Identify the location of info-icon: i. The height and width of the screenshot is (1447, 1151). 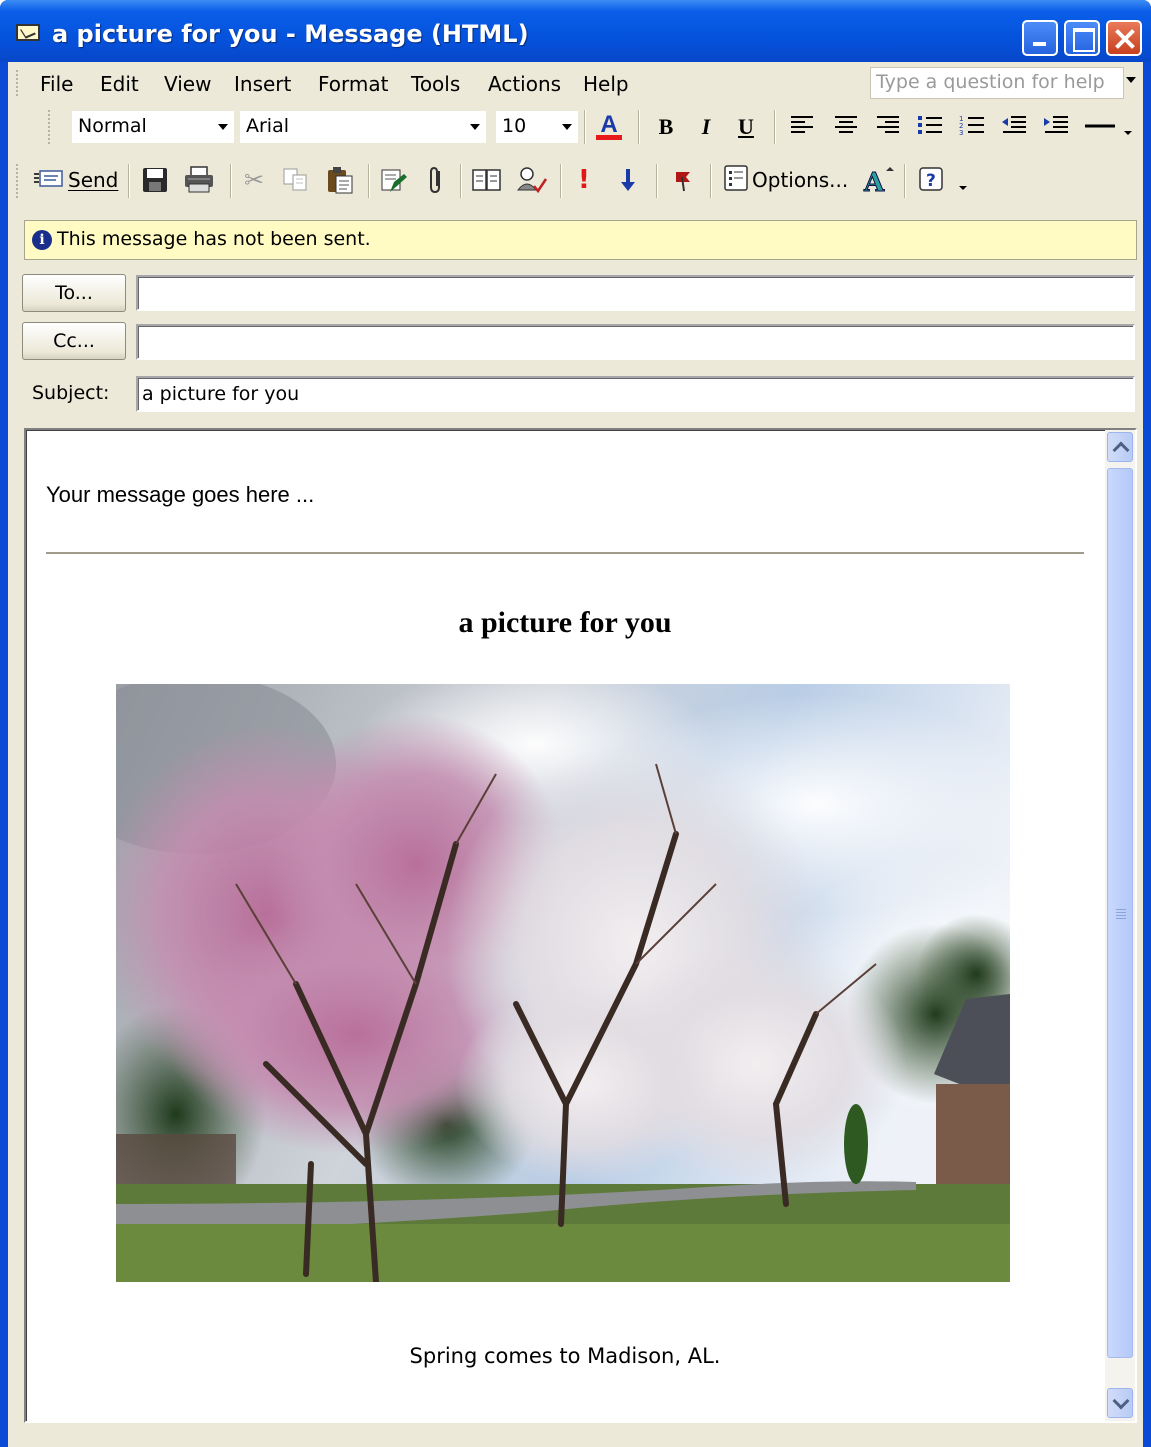
(42, 240).